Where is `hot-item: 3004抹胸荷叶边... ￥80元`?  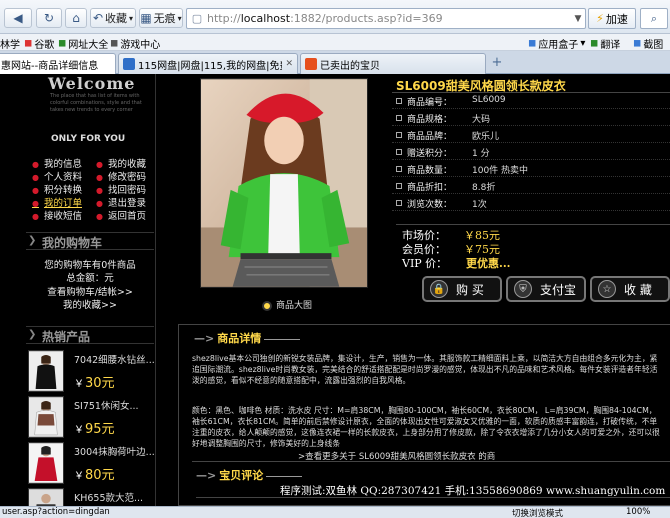 hot-item: 3004抹胸荷叶边... ￥80元 is located at coordinates (92, 464).